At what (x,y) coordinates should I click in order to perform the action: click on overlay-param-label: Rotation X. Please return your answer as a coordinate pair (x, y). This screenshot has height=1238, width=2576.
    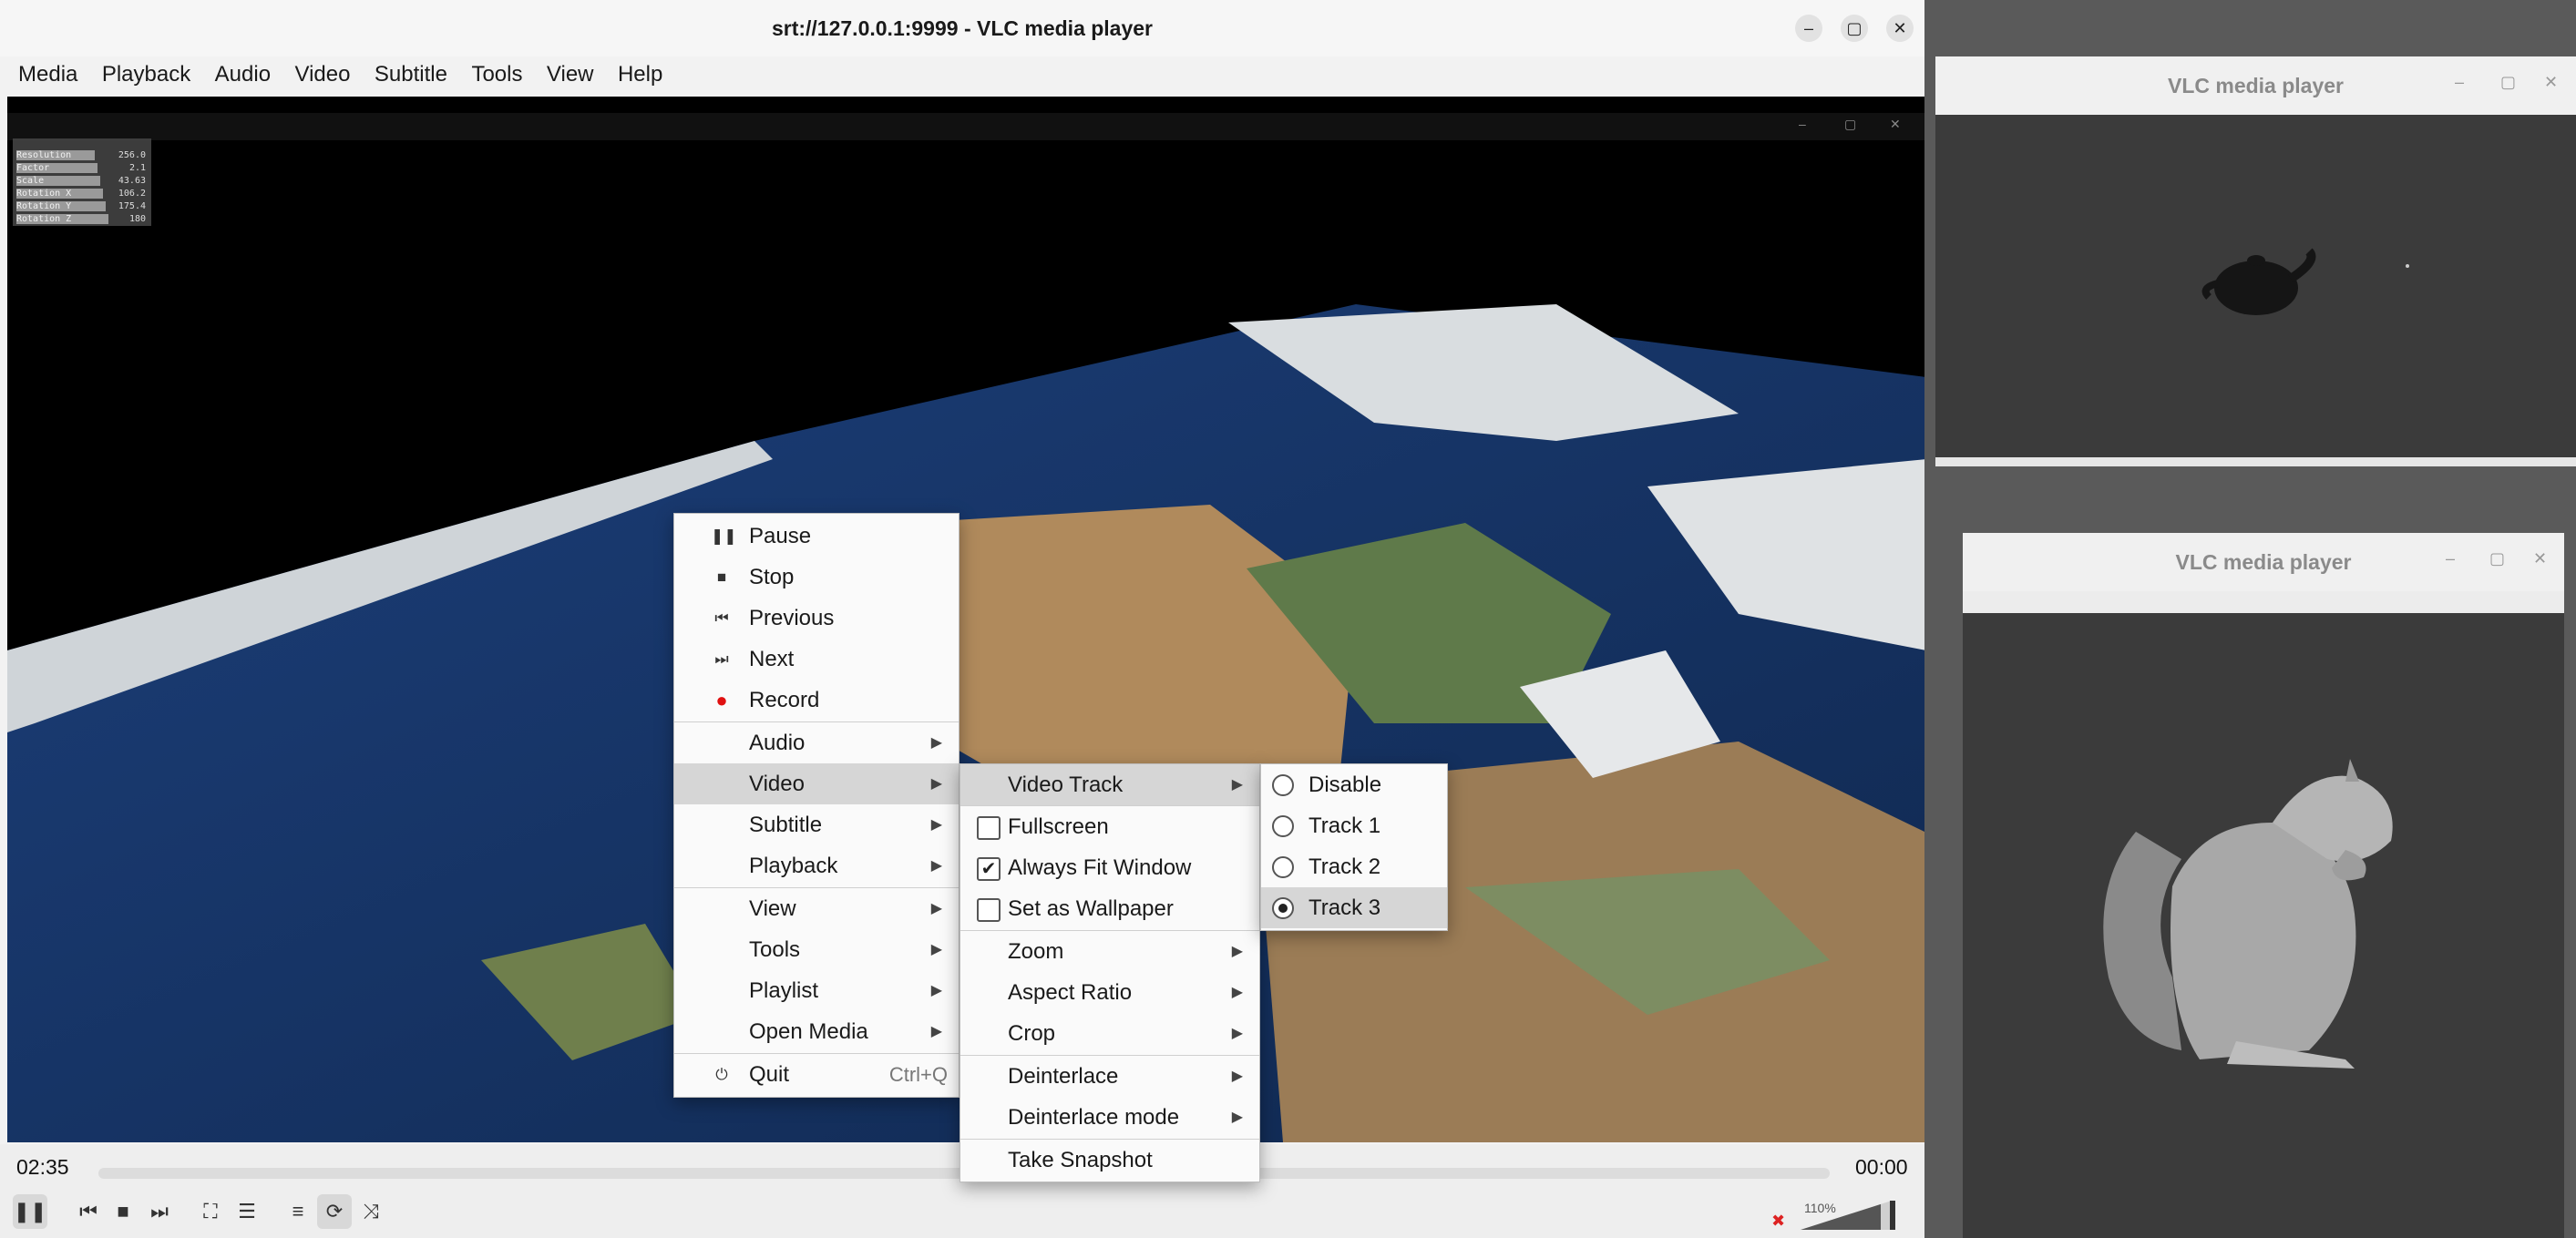
    Looking at the image, I should click on (44, 194).